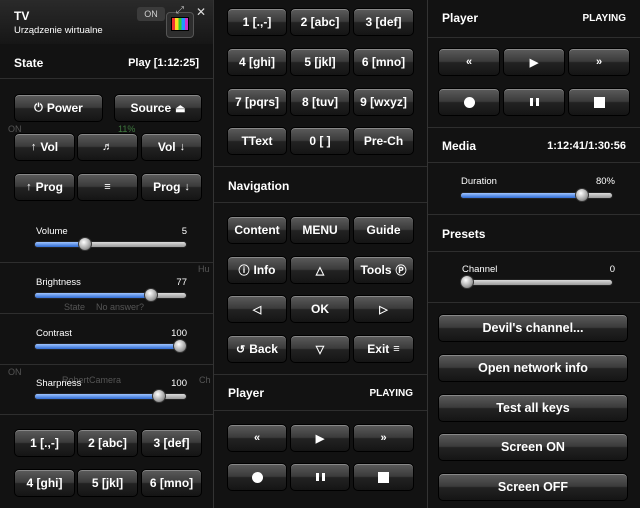  I want to click on down-button: ▽, so click(320, 349).